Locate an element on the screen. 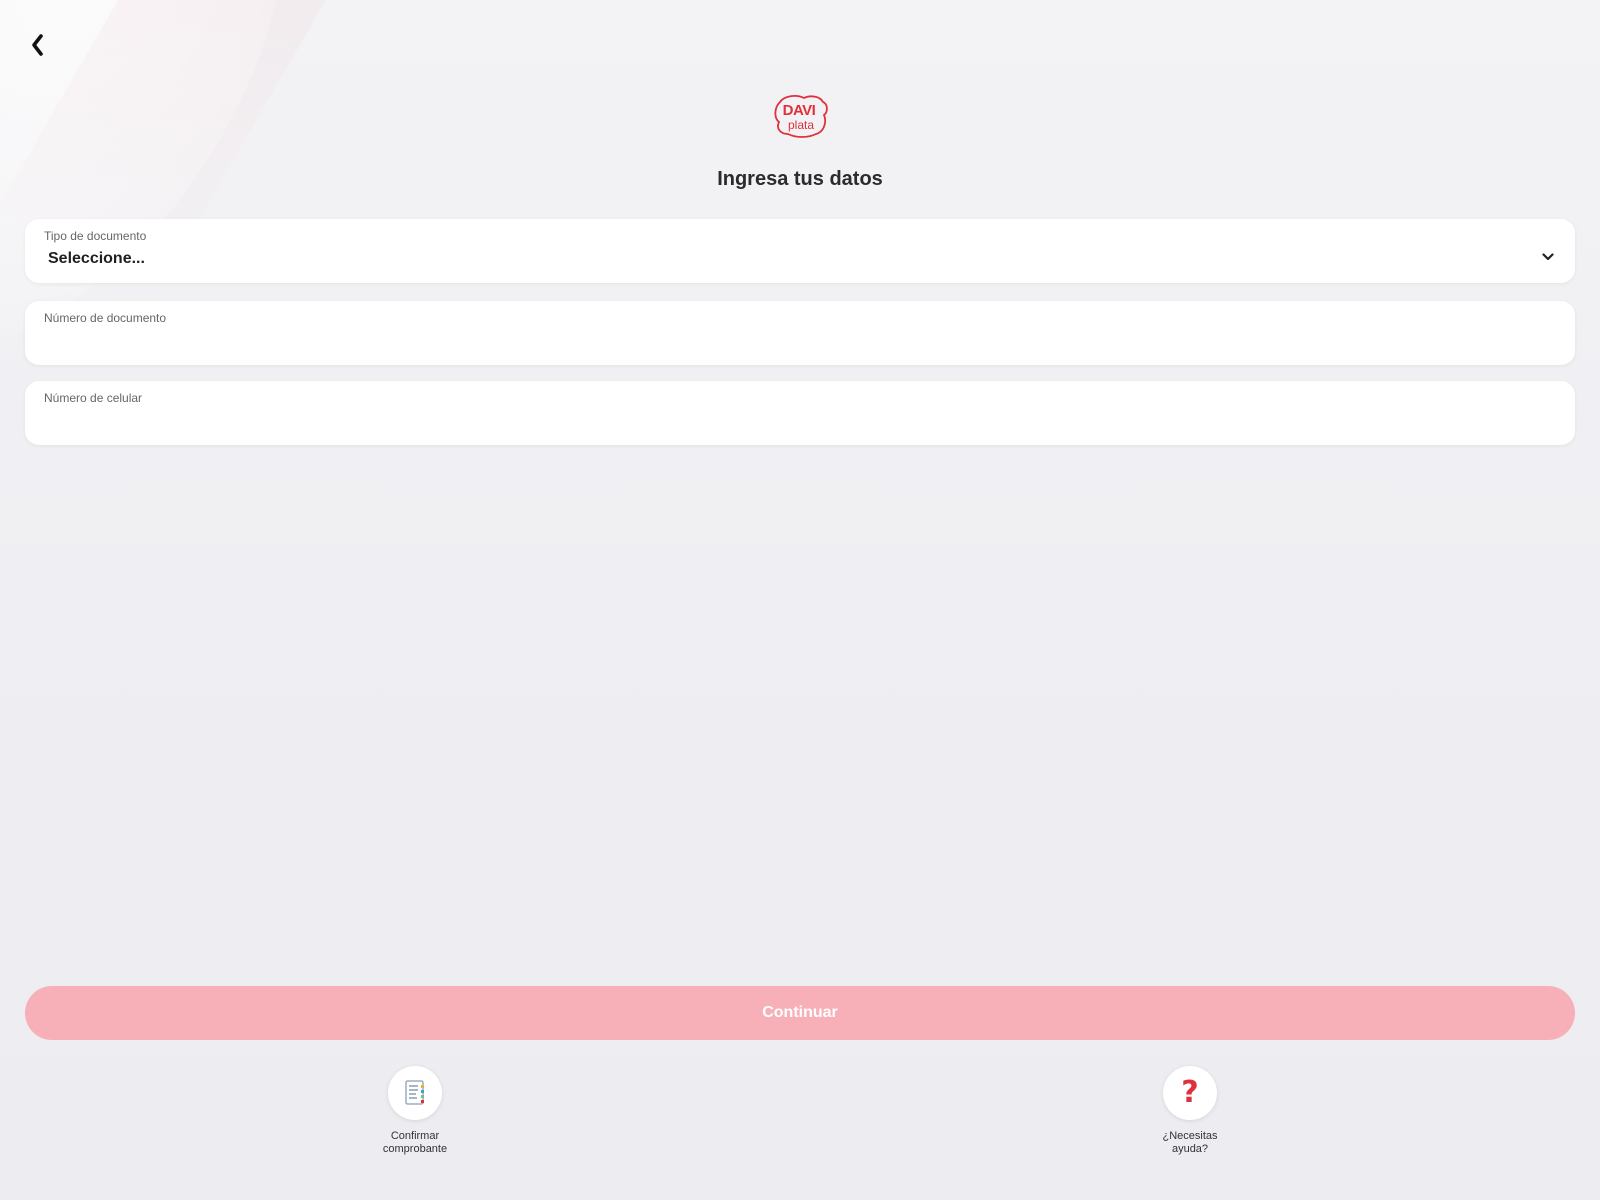  continue-button: Continuar is located at coordinates (800, 1013).